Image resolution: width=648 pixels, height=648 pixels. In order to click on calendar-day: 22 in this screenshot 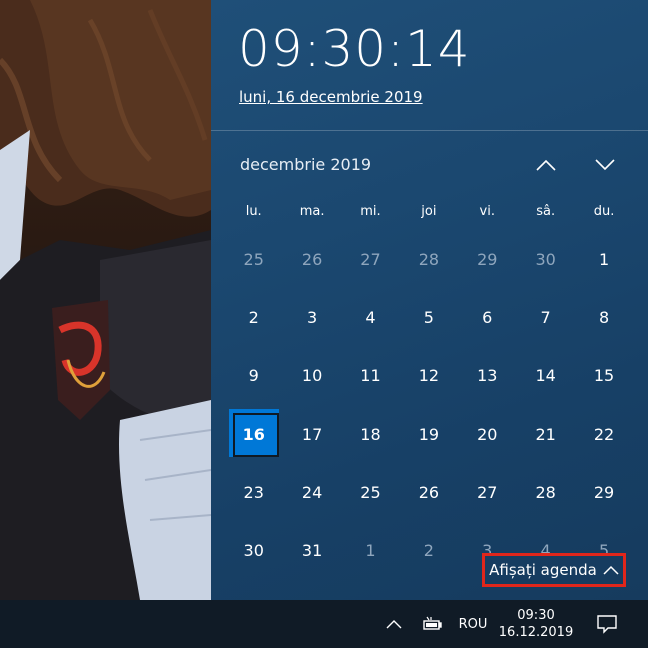, I will do `click(604, 434)`.